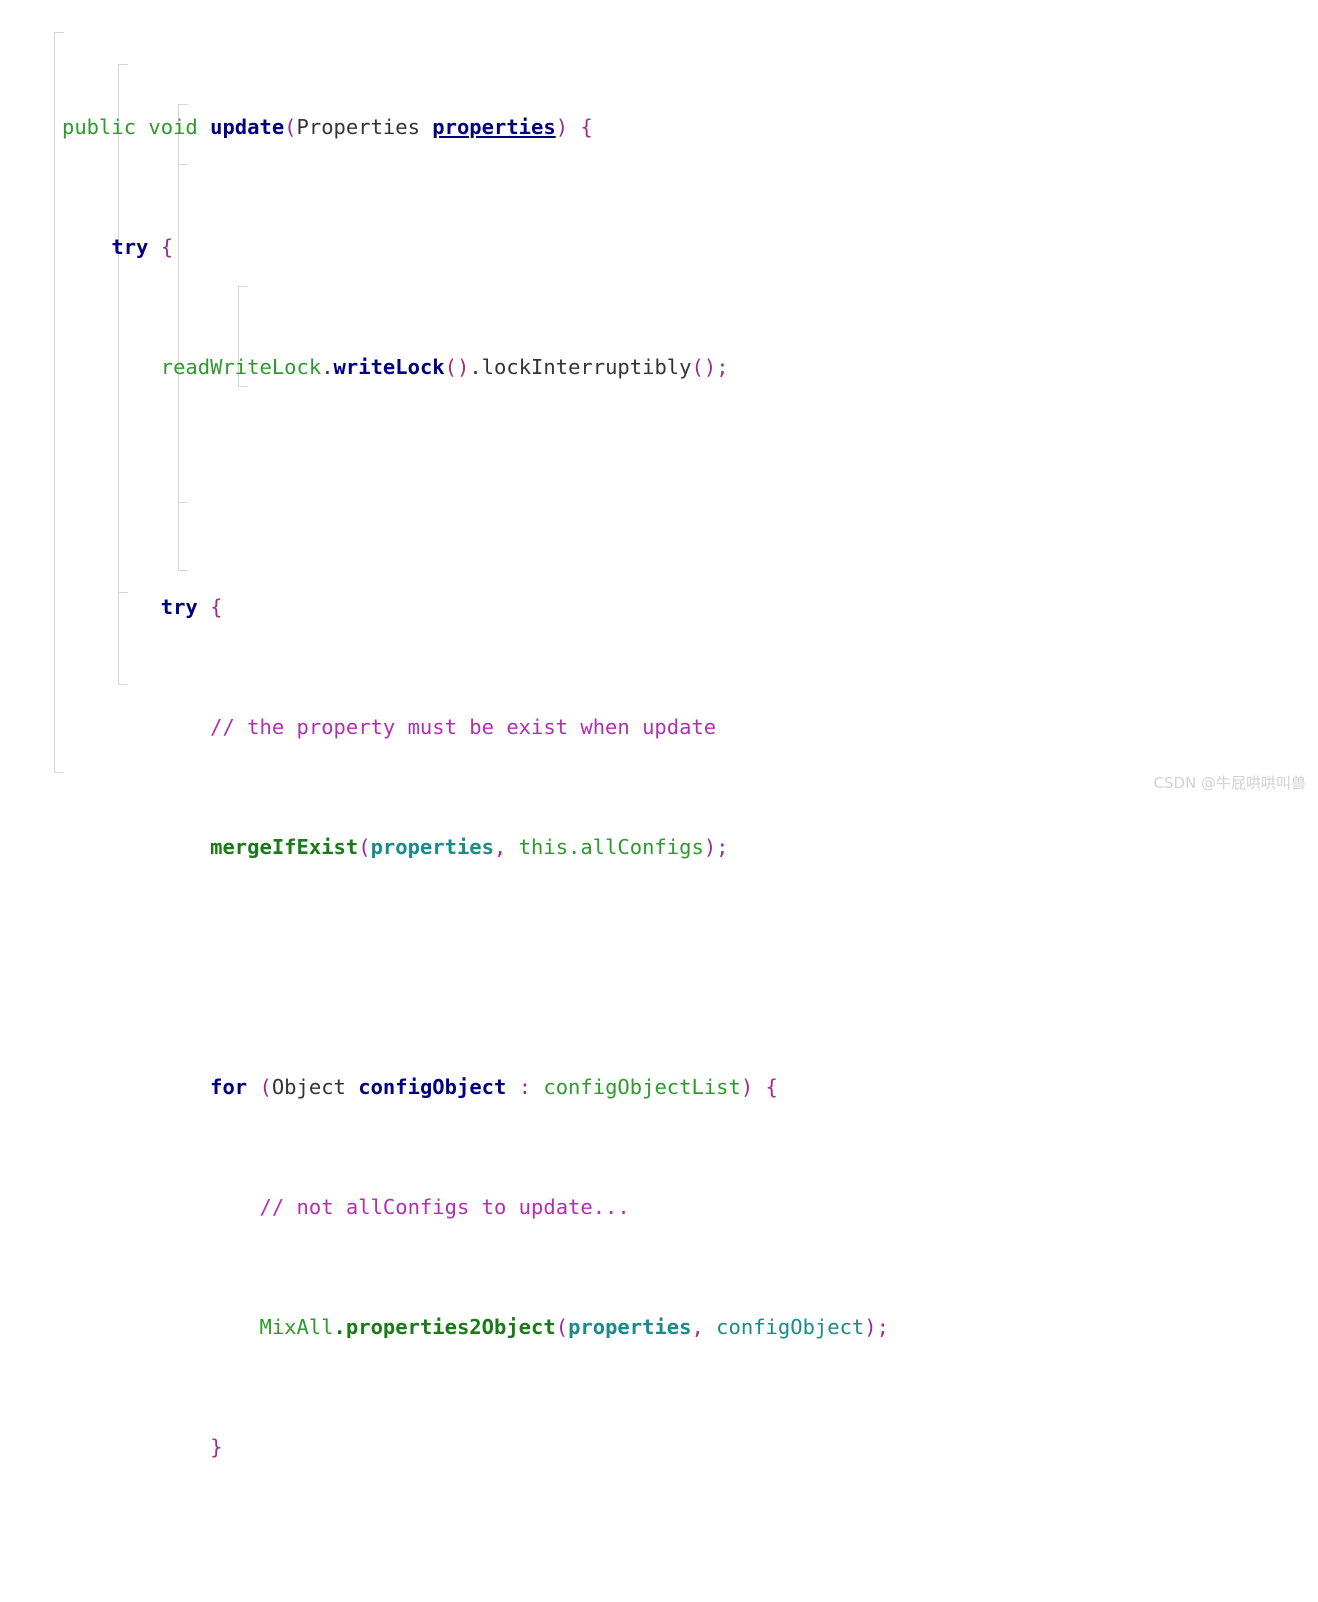 The width and height of the screenshot is (1318, 1602). Describe the element at coordinates (586, 367) in the screenshot. I see `token-method-call: lockInterruptibly` at that location.